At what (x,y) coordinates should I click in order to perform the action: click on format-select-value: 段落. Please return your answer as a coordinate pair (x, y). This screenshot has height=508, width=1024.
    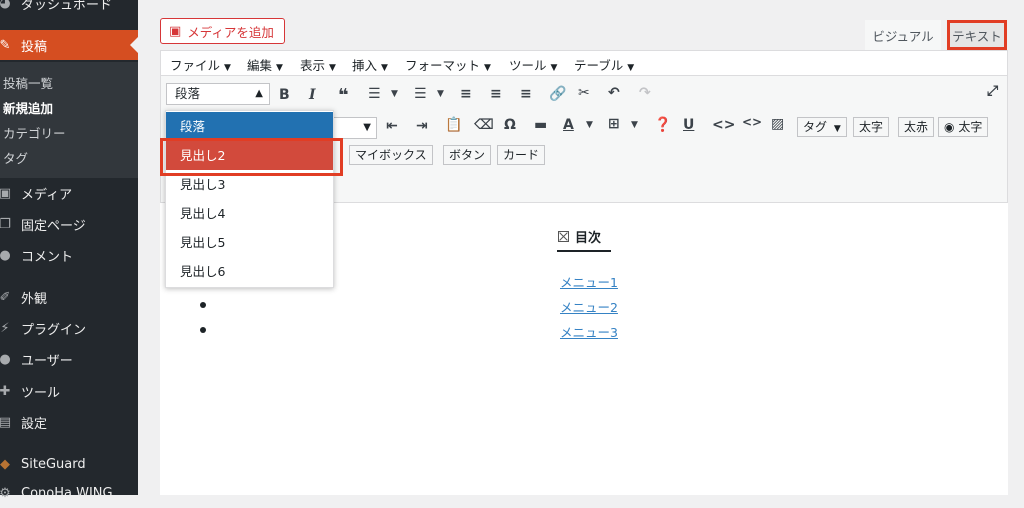
    Looking at the image, I should click on (188, 93).